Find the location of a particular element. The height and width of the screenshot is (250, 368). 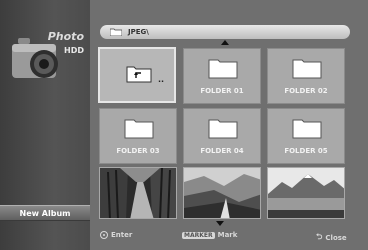

forest-road-image is located at coordinates (138, 193).